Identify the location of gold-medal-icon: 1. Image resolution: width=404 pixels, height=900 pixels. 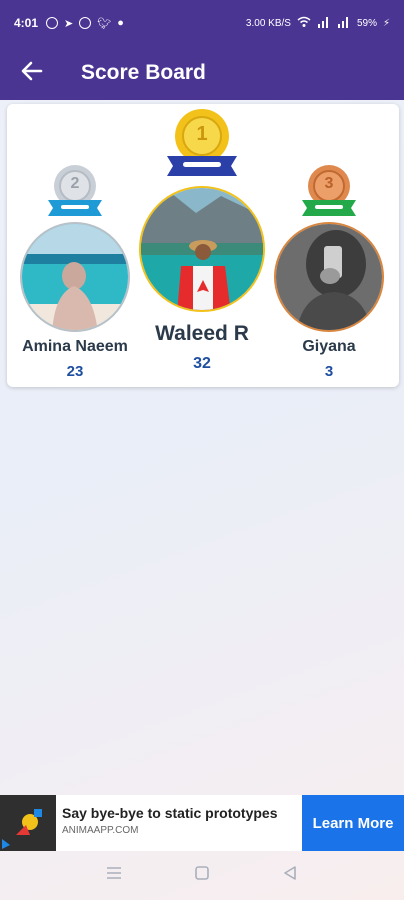
(202, 145).